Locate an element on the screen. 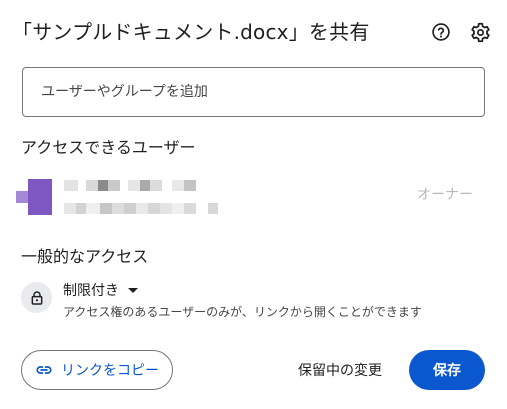 Image resolution: width=507 pixels, height=409 pixels. gear-icon is located at coordinates (480, 32).